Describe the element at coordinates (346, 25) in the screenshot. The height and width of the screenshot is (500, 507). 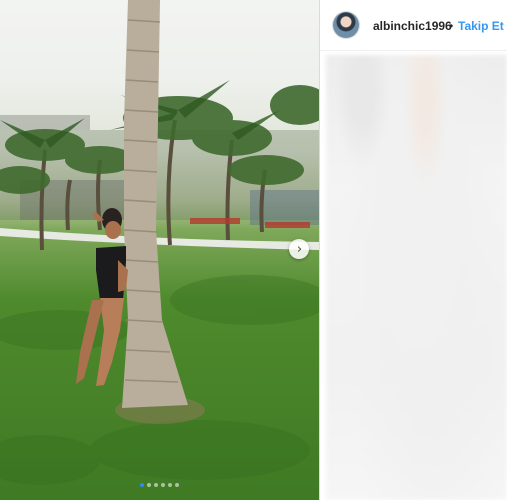
I see `avatar` at that location.